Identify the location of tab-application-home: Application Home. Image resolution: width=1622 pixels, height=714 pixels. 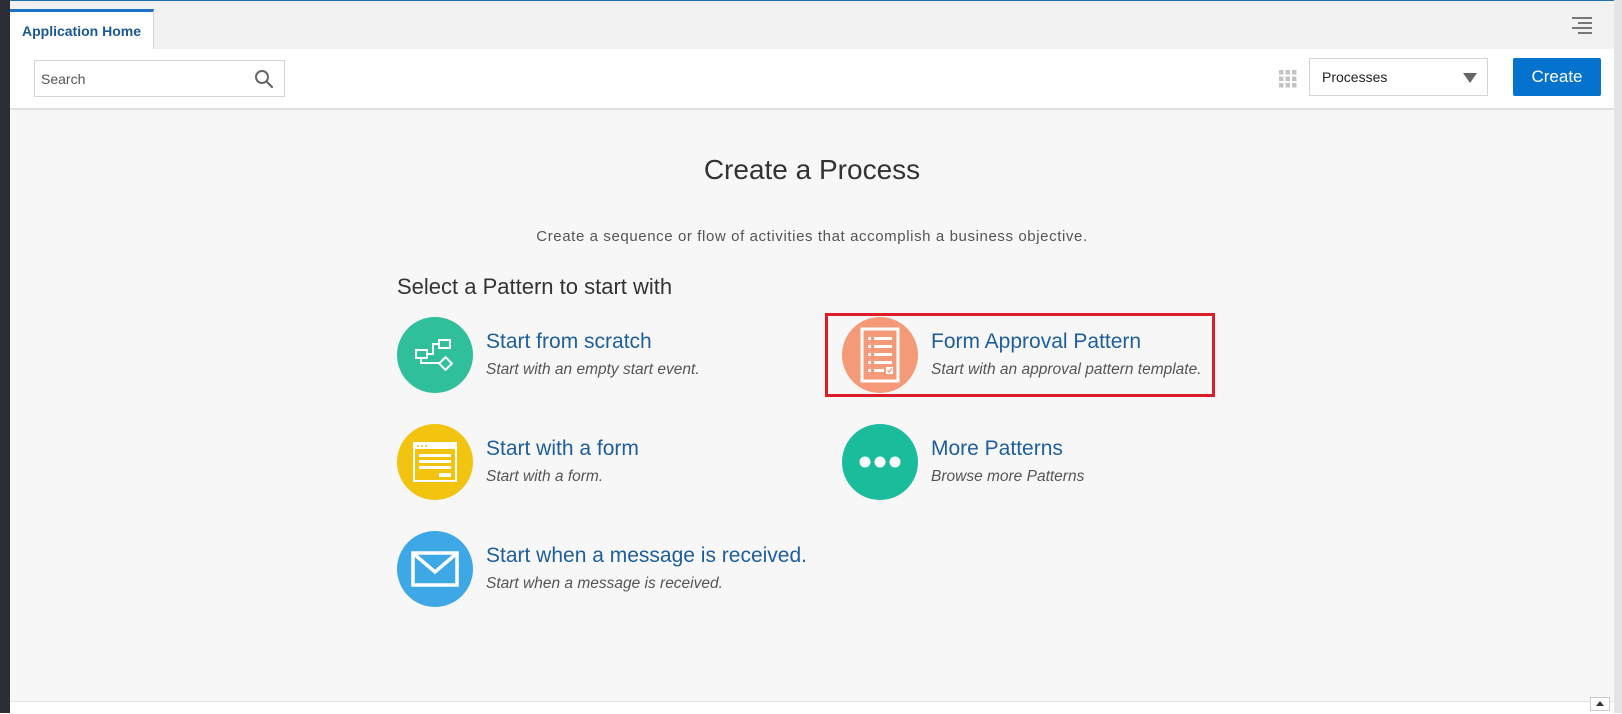
(82, 29).